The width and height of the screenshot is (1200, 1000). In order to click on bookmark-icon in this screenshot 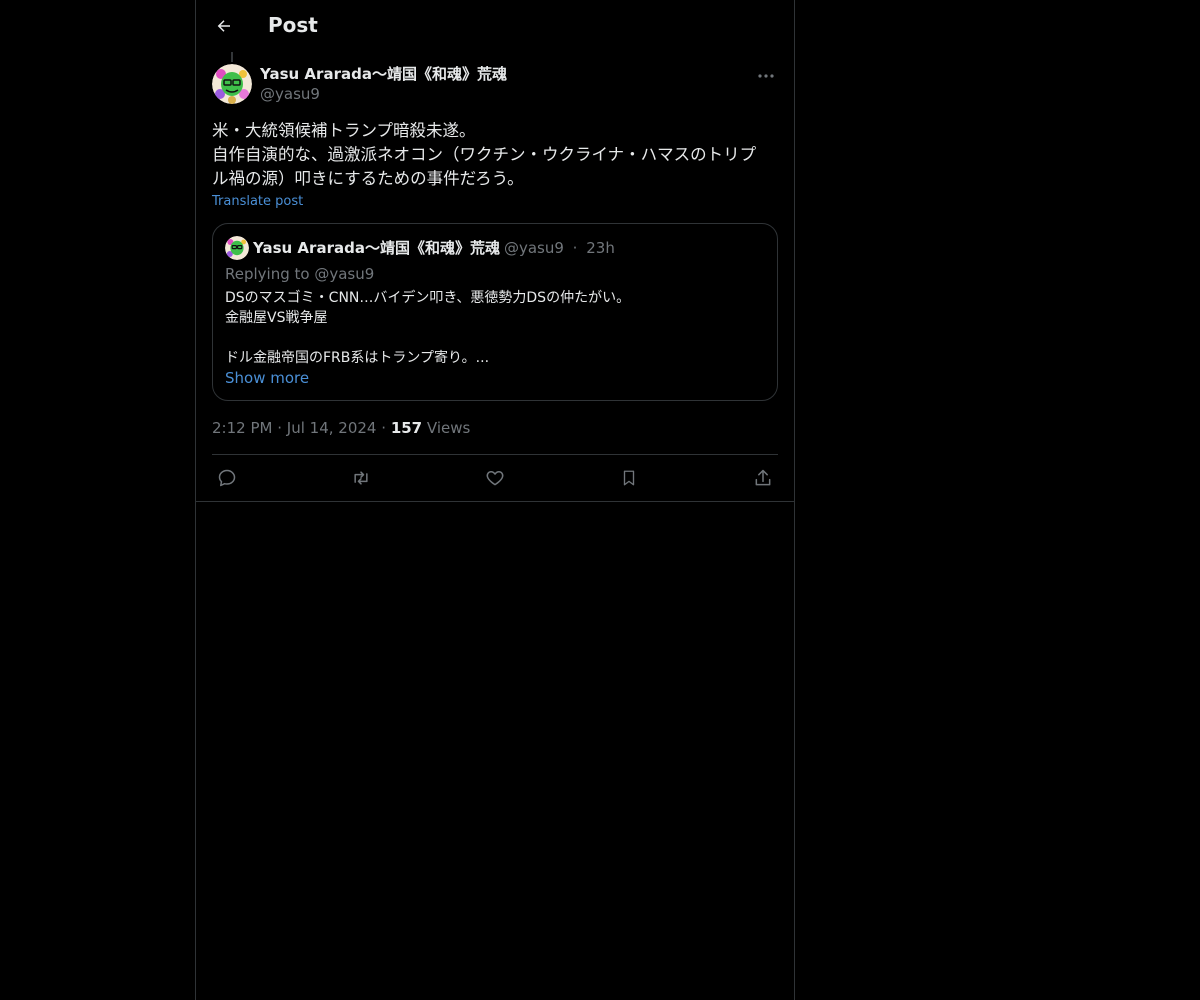, I will do `click(629, 478)`.